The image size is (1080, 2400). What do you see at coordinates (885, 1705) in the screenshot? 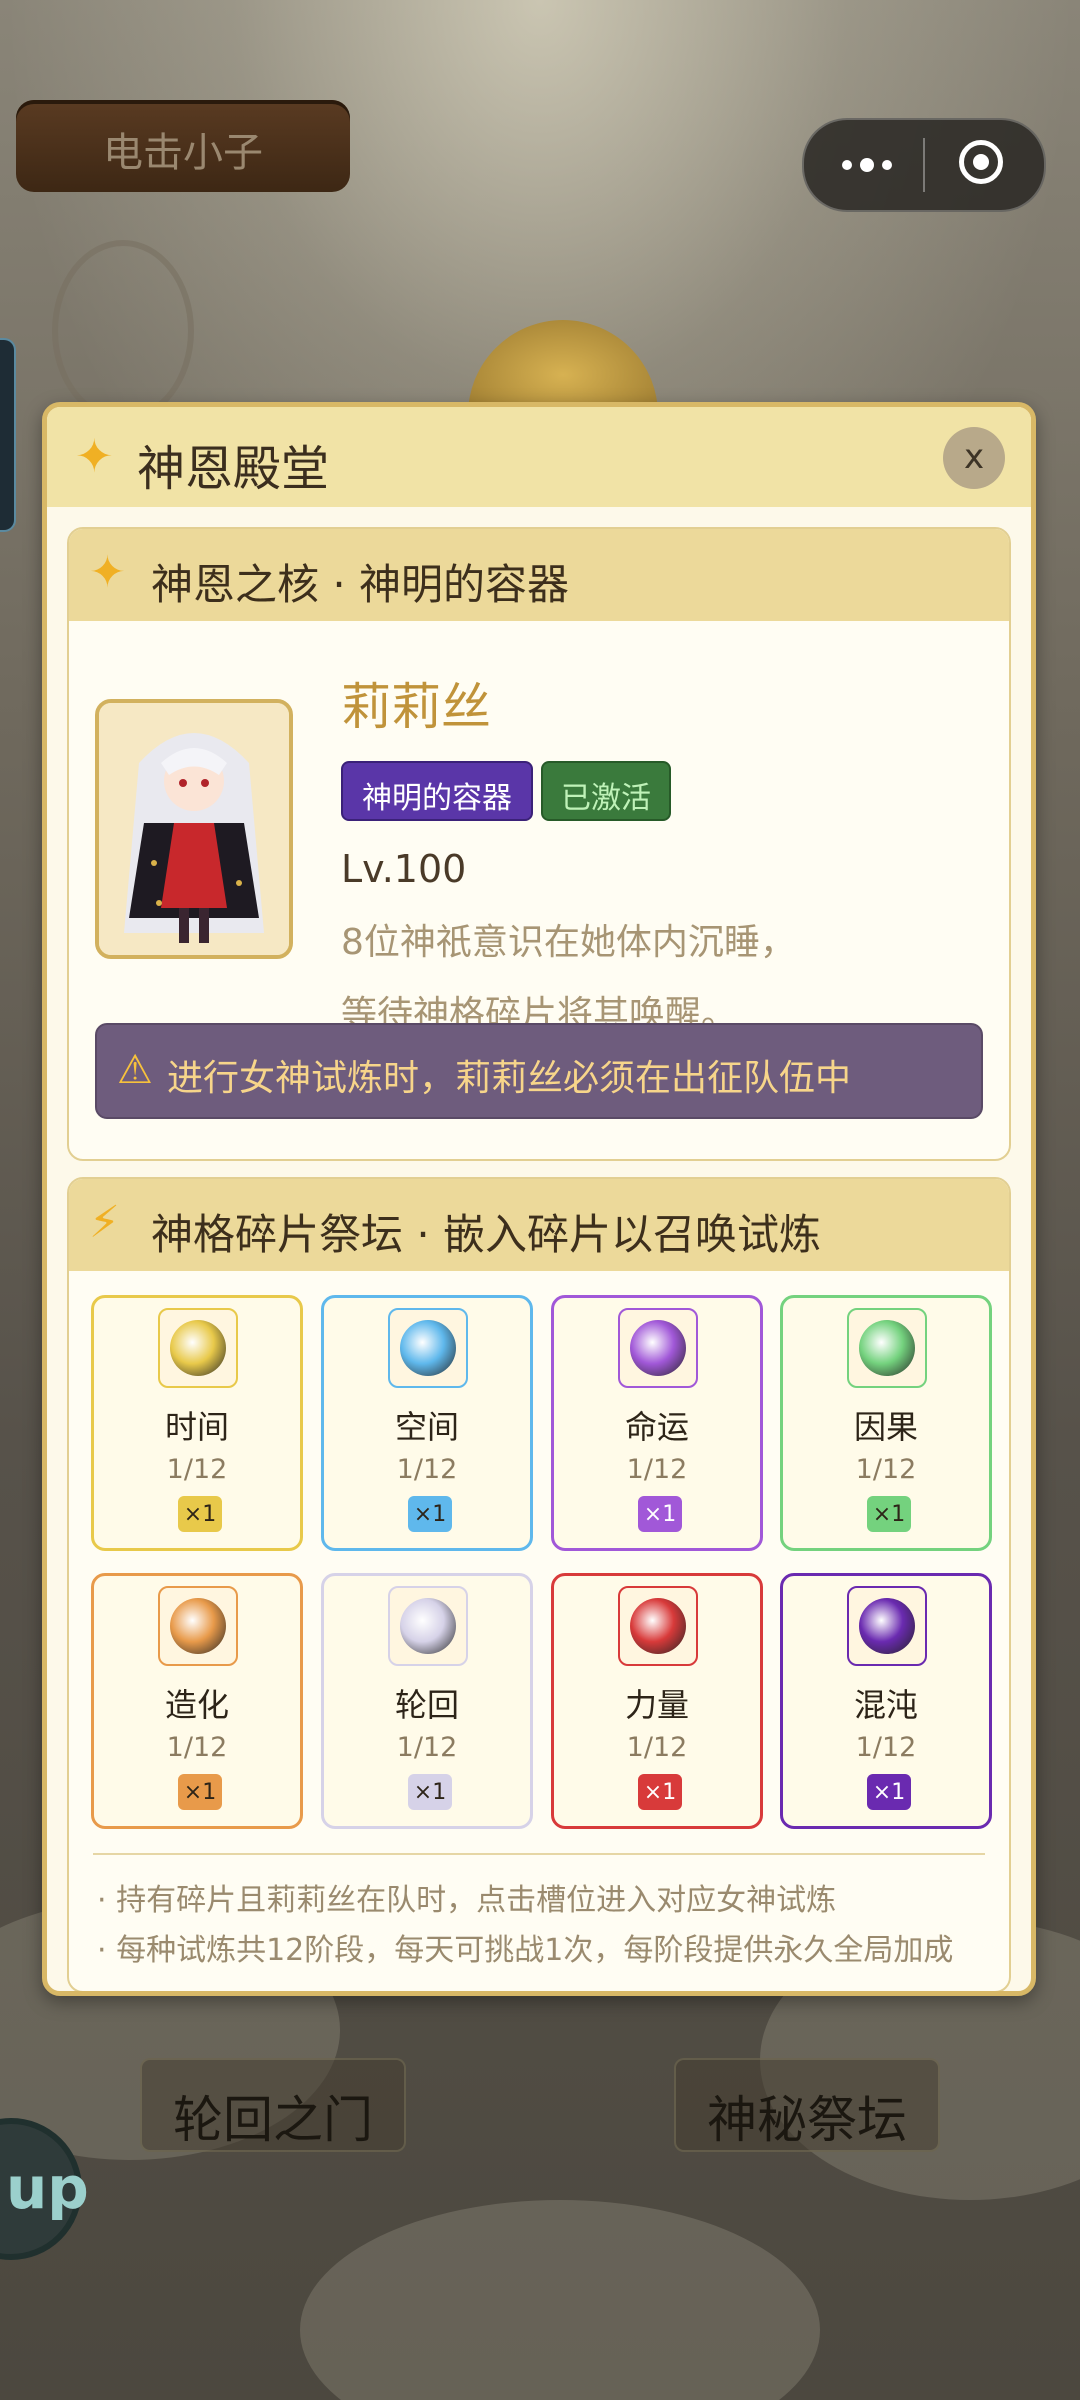
I see `shard-name: 混沌` at bounding box center [885, 1705].